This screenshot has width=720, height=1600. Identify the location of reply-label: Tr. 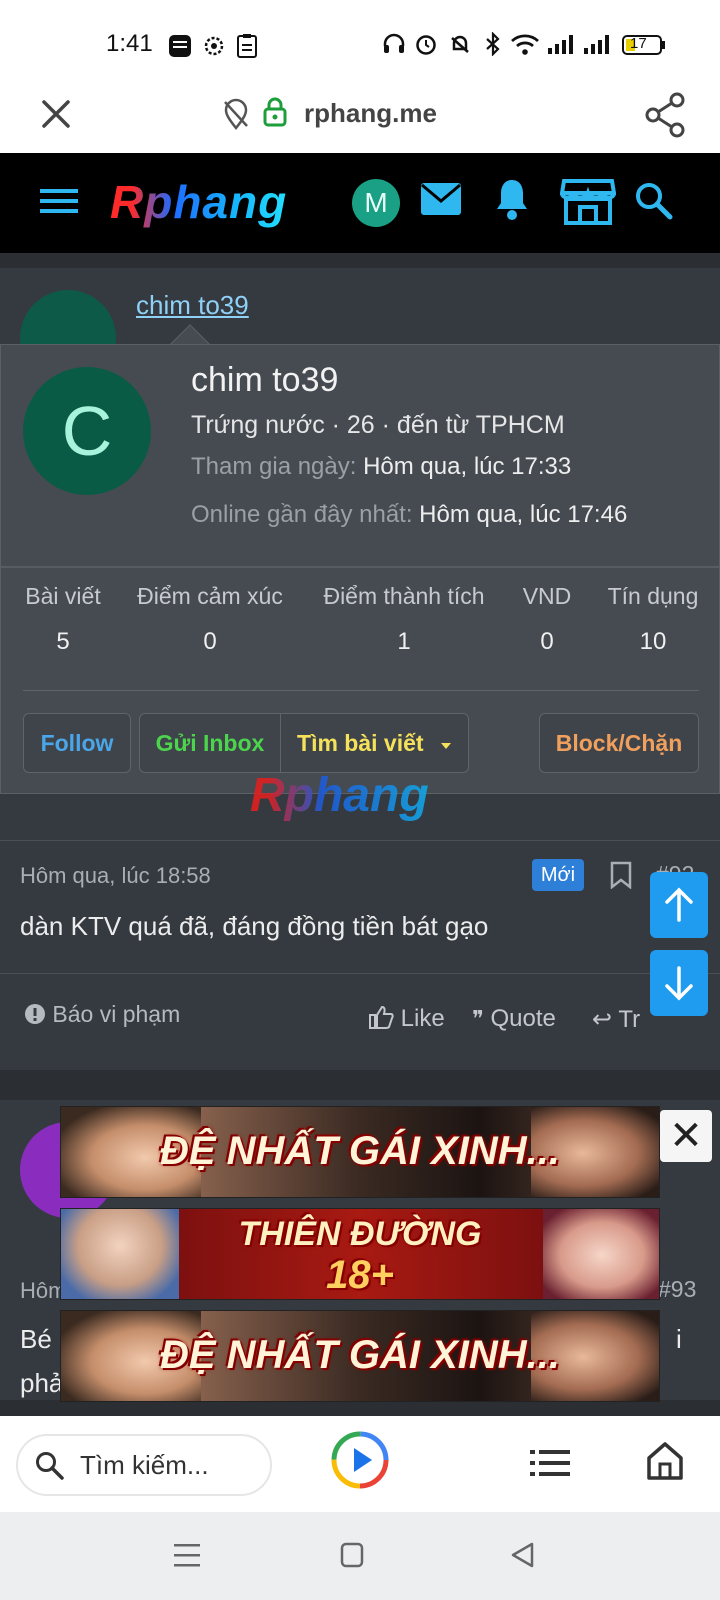
(629, 1019).